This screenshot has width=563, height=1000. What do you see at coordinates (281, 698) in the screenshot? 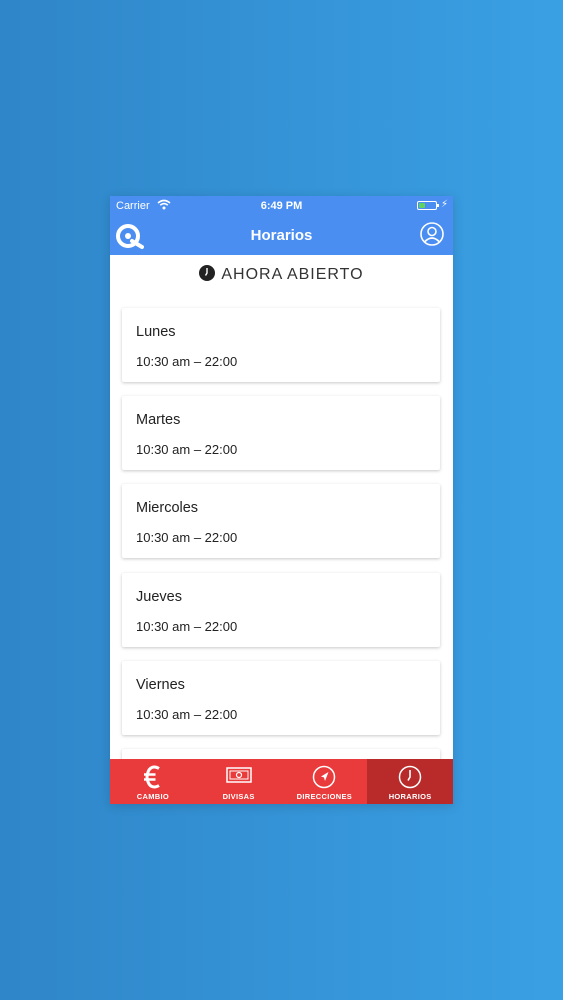
I see `schedule-card: Viernes 10:30 am – 22:00` at bounding box center [281, 698].